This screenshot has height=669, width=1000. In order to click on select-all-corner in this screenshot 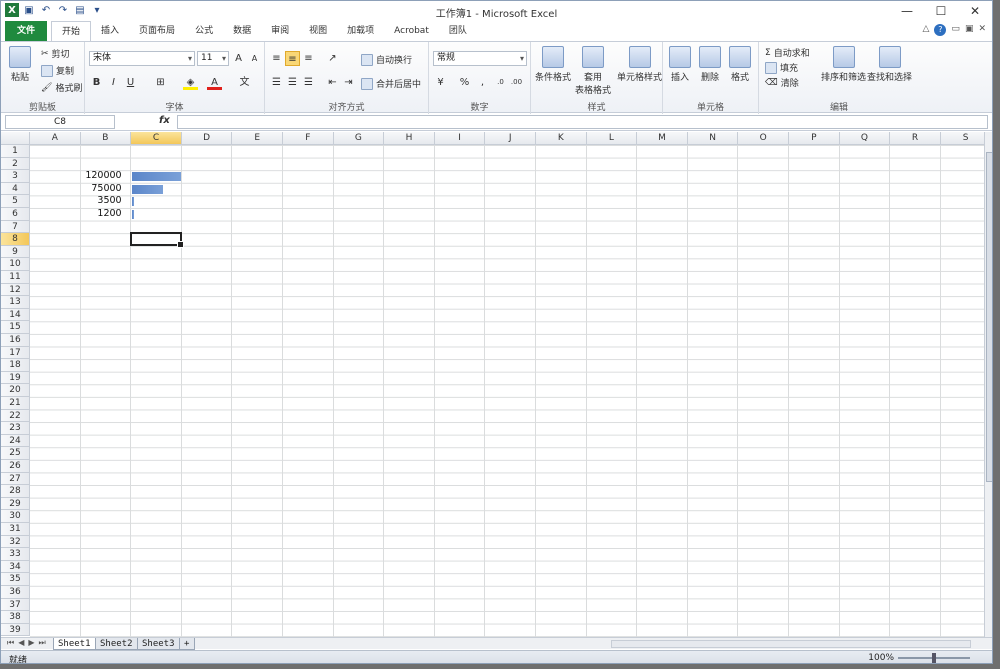, I will do `click(15, 138)`.